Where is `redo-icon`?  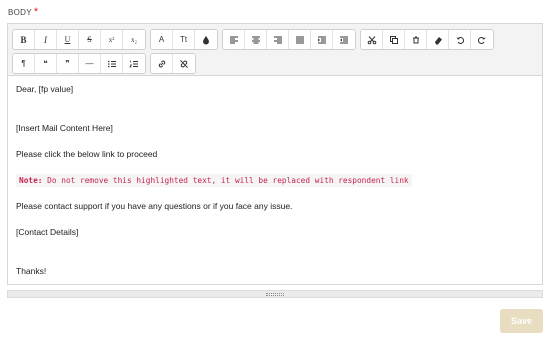
redo-icon is located at coordinates (481, 40).